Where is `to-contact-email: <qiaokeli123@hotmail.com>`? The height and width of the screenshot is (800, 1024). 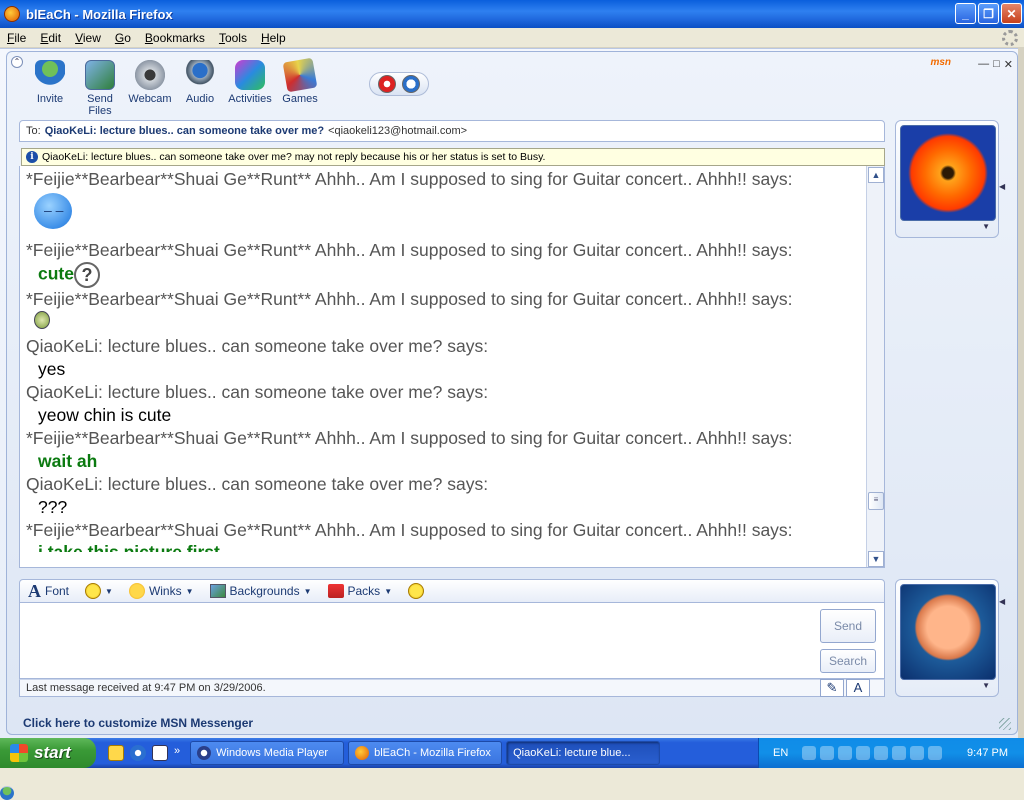 to-contact-email: <qiaokeli123@hotmail.com> is located at coordinates (398, 131).